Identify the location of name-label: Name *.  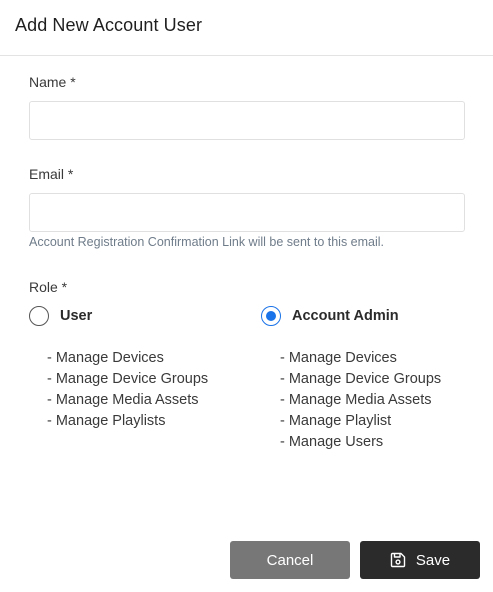
(52, 82).